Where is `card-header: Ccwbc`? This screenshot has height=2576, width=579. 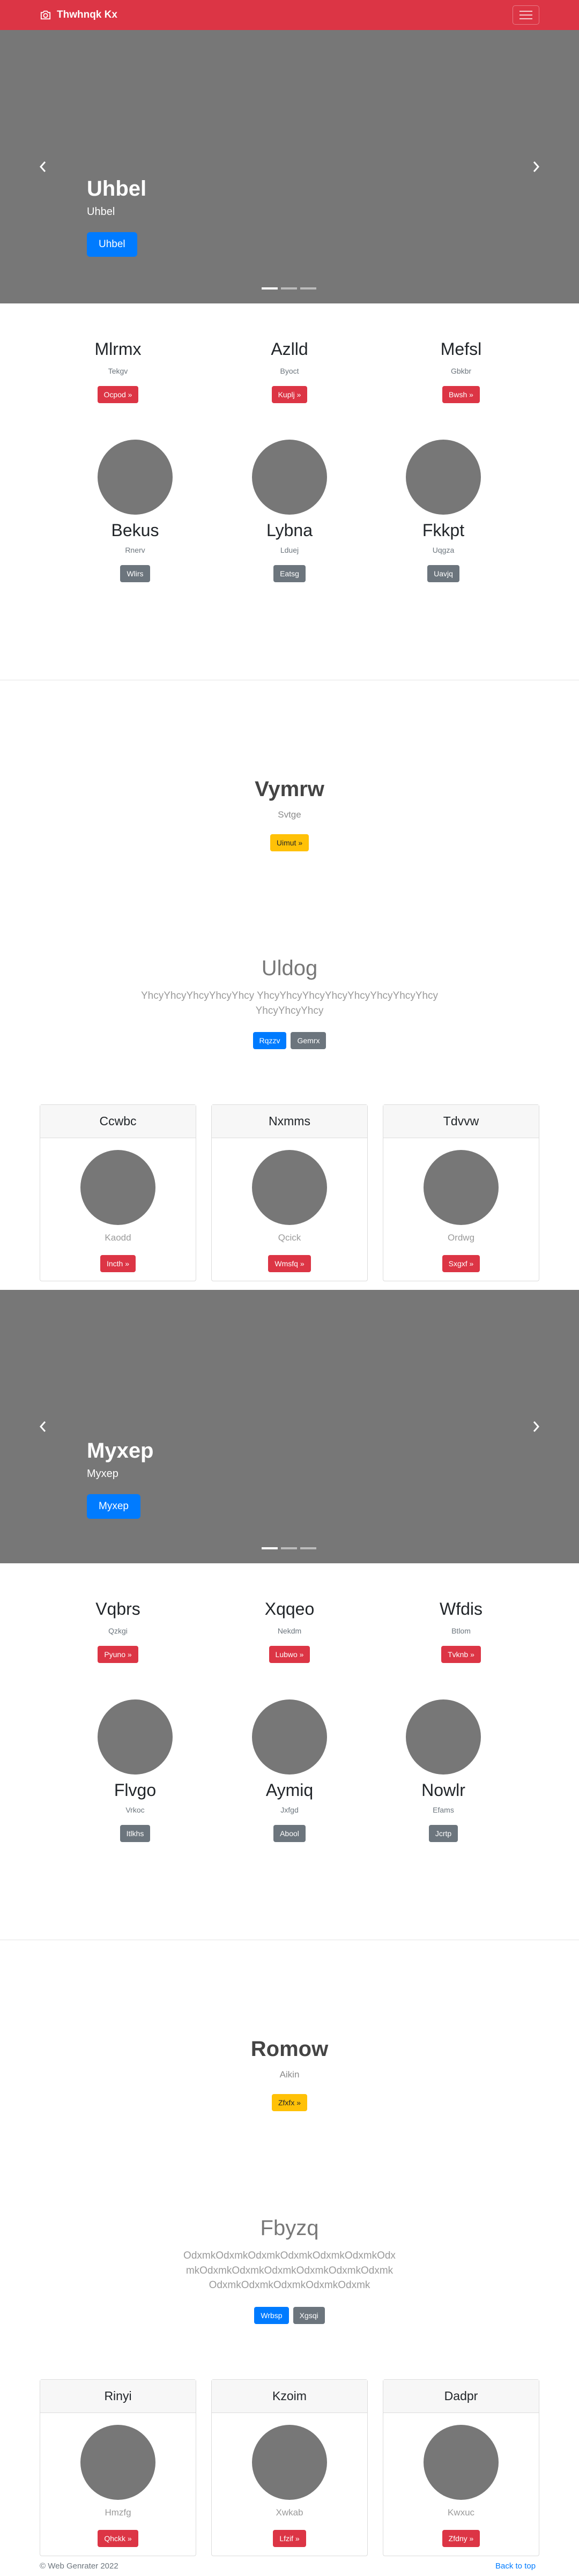
card-header: Ccwbc is located at coordinates (118, 1122).